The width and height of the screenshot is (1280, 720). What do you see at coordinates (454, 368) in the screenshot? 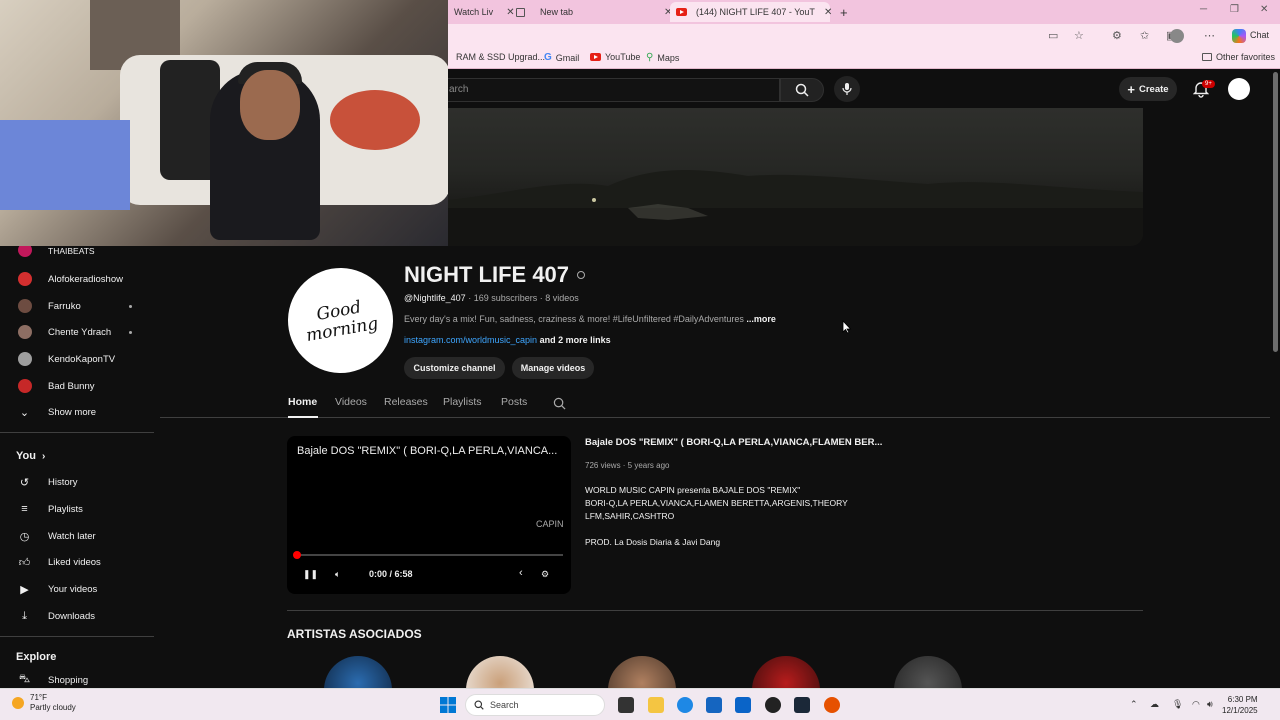
I see `customize-channel-button: Customize channel` at bounding box center [454, 368].